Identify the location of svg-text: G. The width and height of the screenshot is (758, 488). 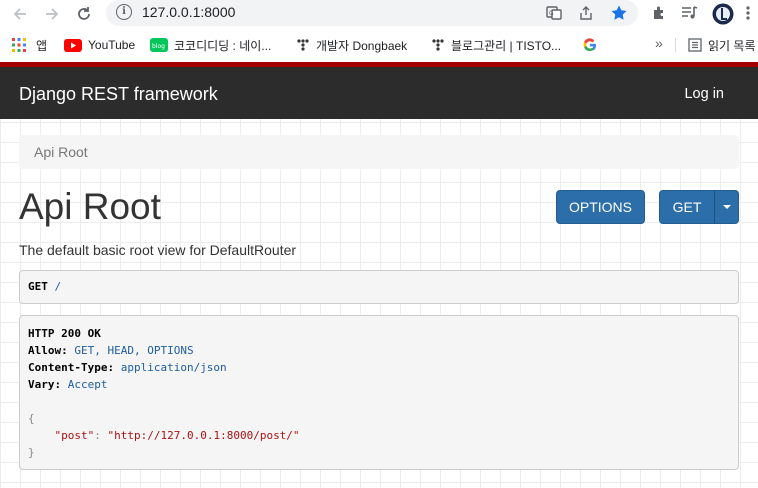
(551, 13).